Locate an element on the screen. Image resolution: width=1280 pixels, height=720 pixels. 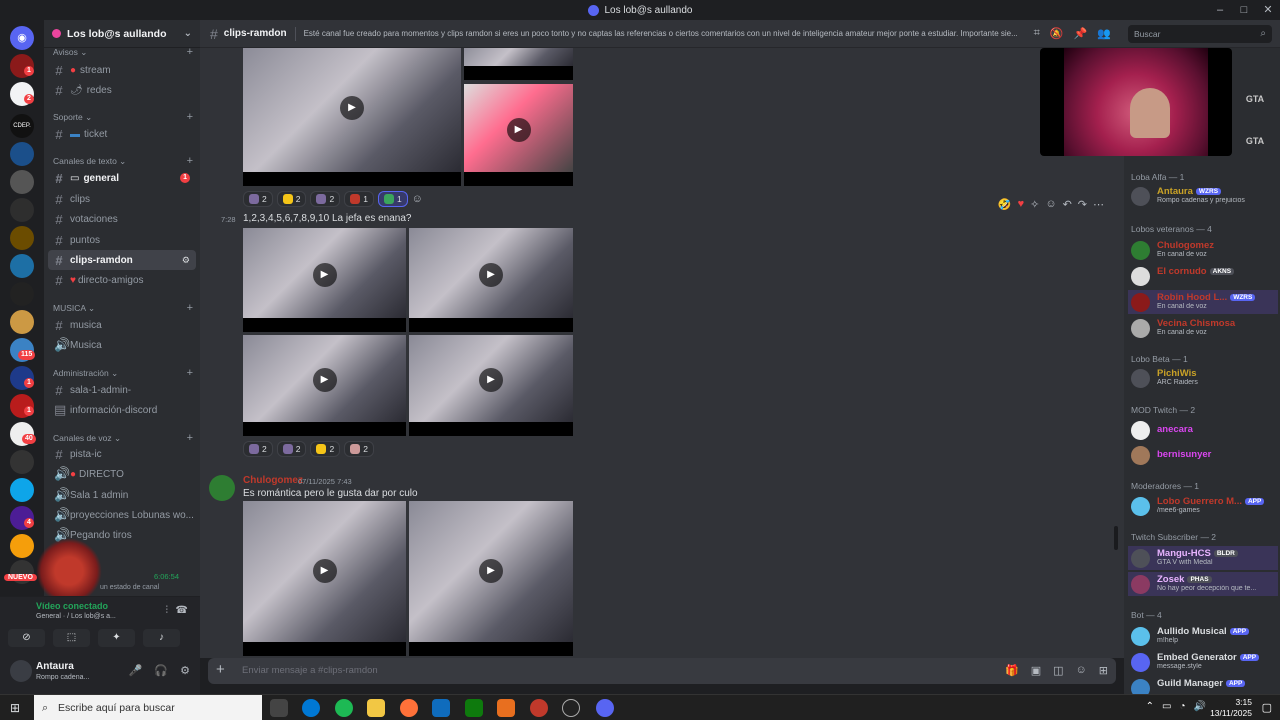
chevron-up-icon: ⌃ is located at coordinates (1150, 706).